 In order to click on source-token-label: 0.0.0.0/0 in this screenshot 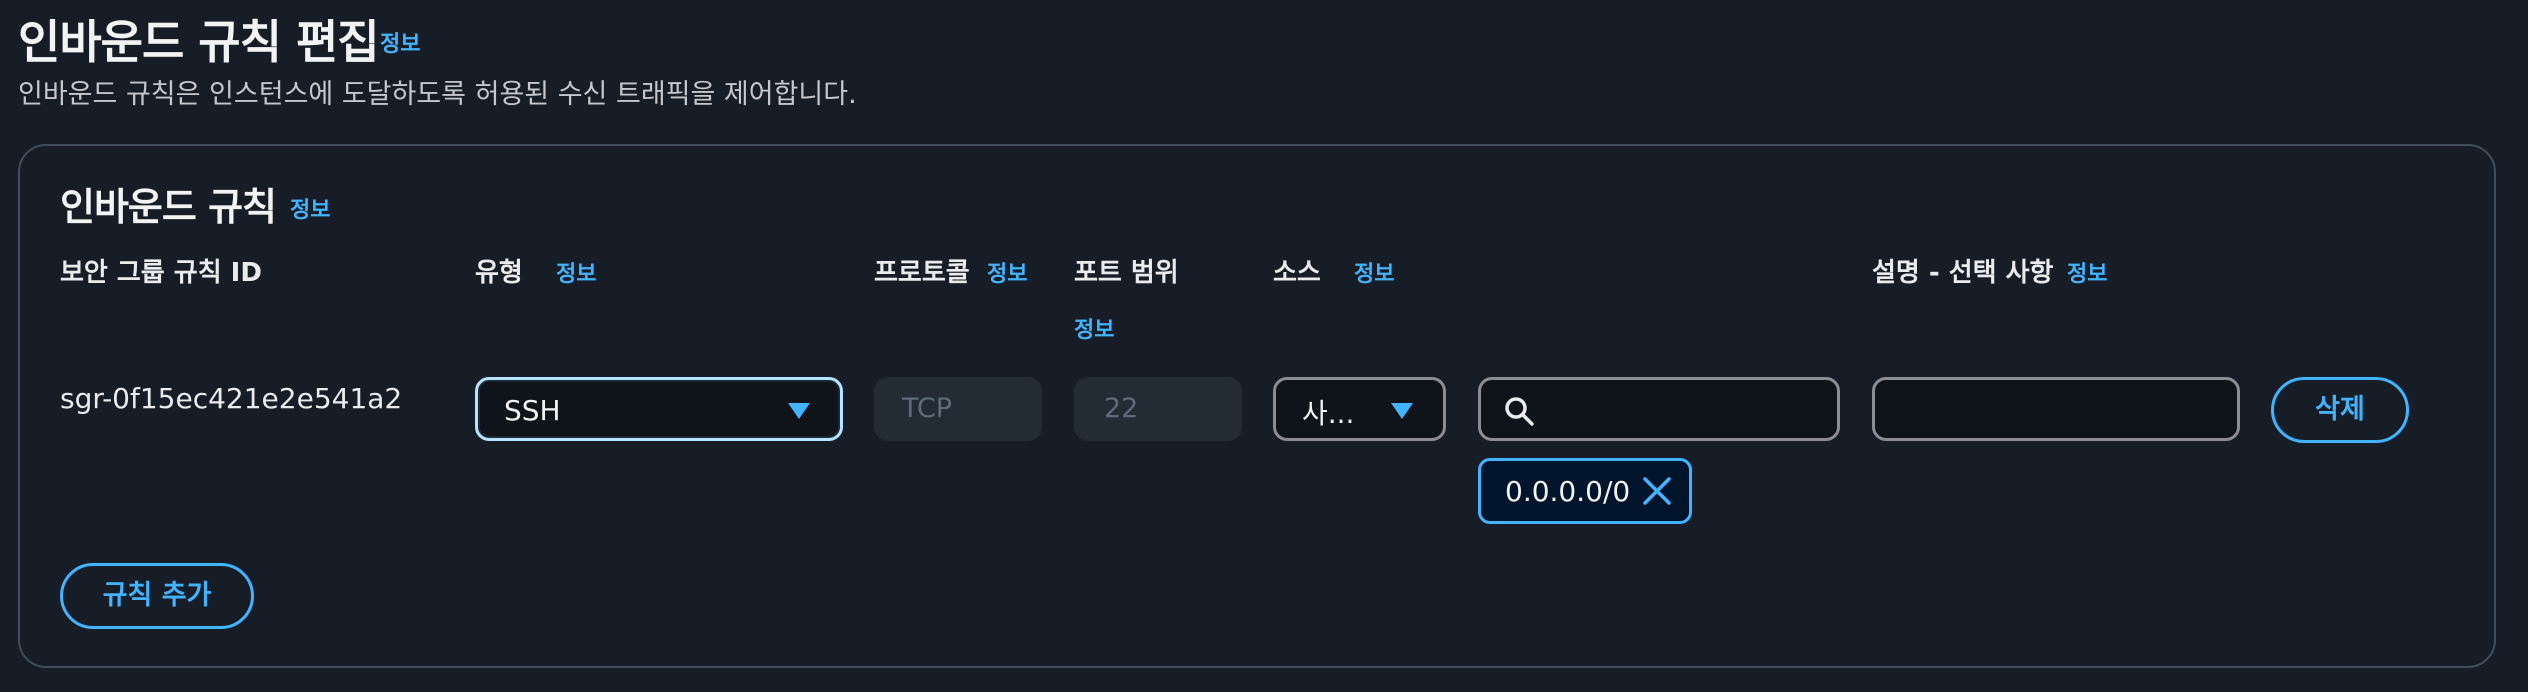, I will do `click(1568, 491)`.